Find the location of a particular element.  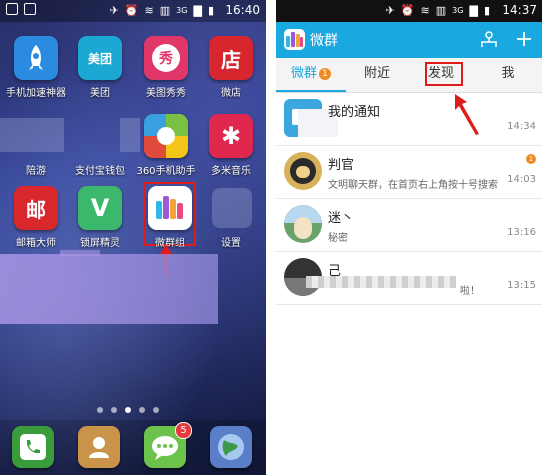

conversation-name: 判官 is located at coordinates (341, 165).